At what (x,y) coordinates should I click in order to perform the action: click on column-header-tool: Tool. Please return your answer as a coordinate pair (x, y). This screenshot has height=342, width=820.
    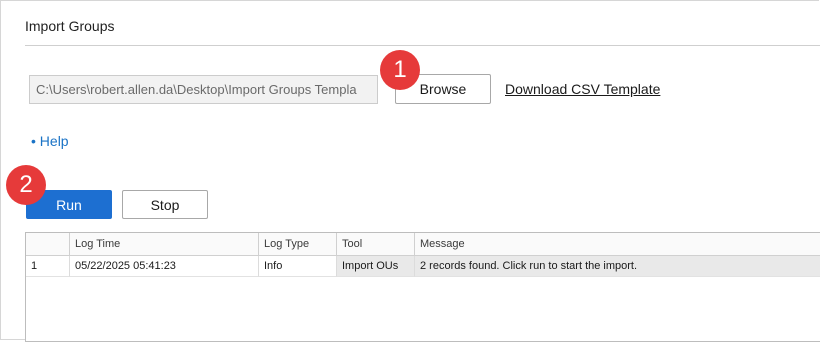
    Looking at the image, I should click on (376, 244).